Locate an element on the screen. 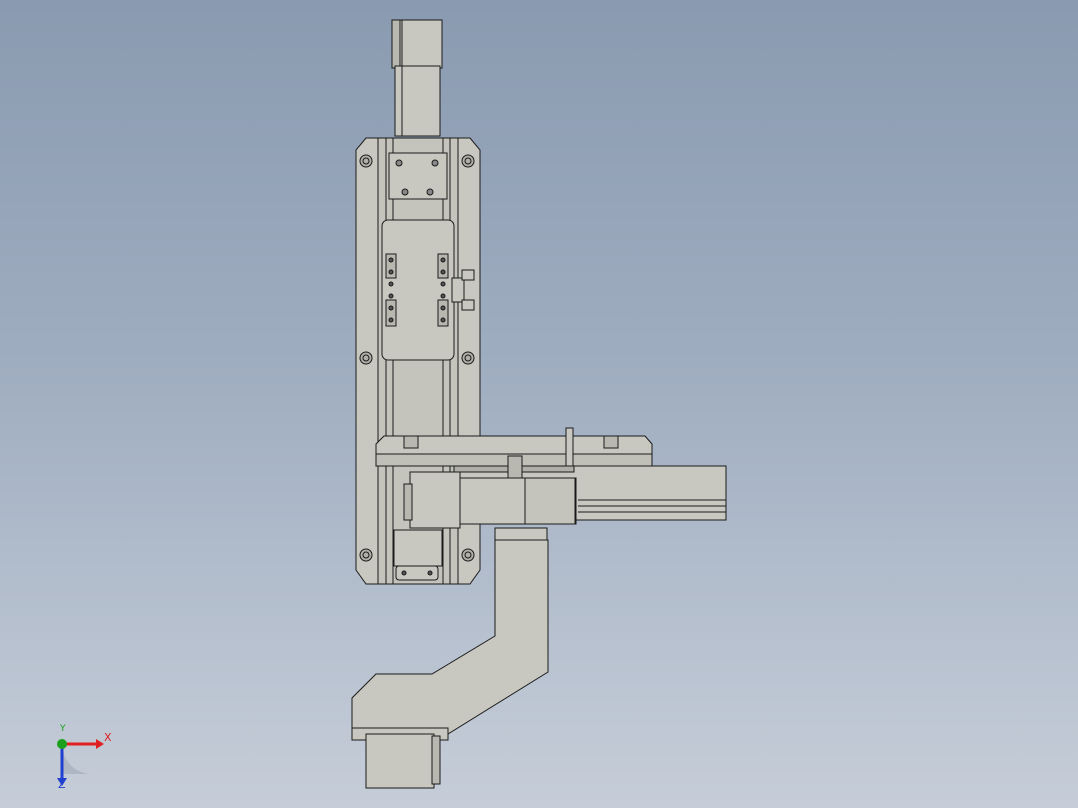 Image resolution: width=1078 pixels, height=808 pixels. top-bracket is located at coordinates (418, 176).